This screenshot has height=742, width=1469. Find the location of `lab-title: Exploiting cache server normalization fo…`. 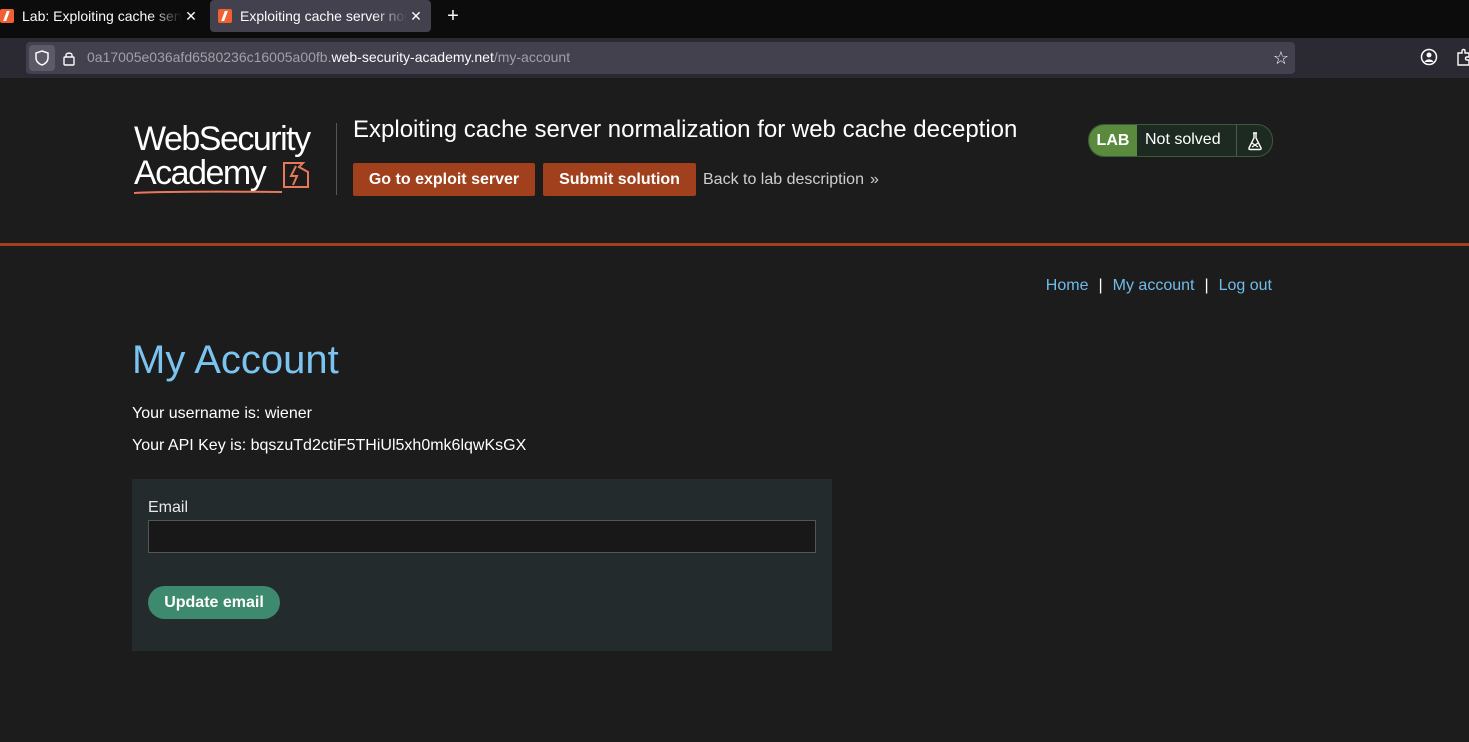

lab-title: Exploiting cache server normalization fo… is located at coordinates (685, 129).